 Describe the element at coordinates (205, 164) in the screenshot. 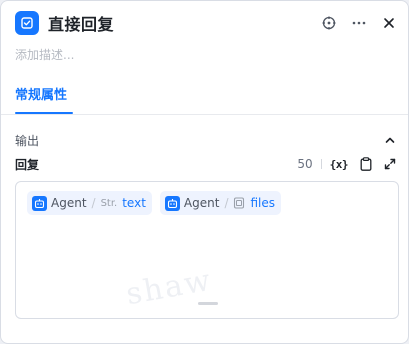

I see `reply-field-header: 回复 50 {x}` at that location.